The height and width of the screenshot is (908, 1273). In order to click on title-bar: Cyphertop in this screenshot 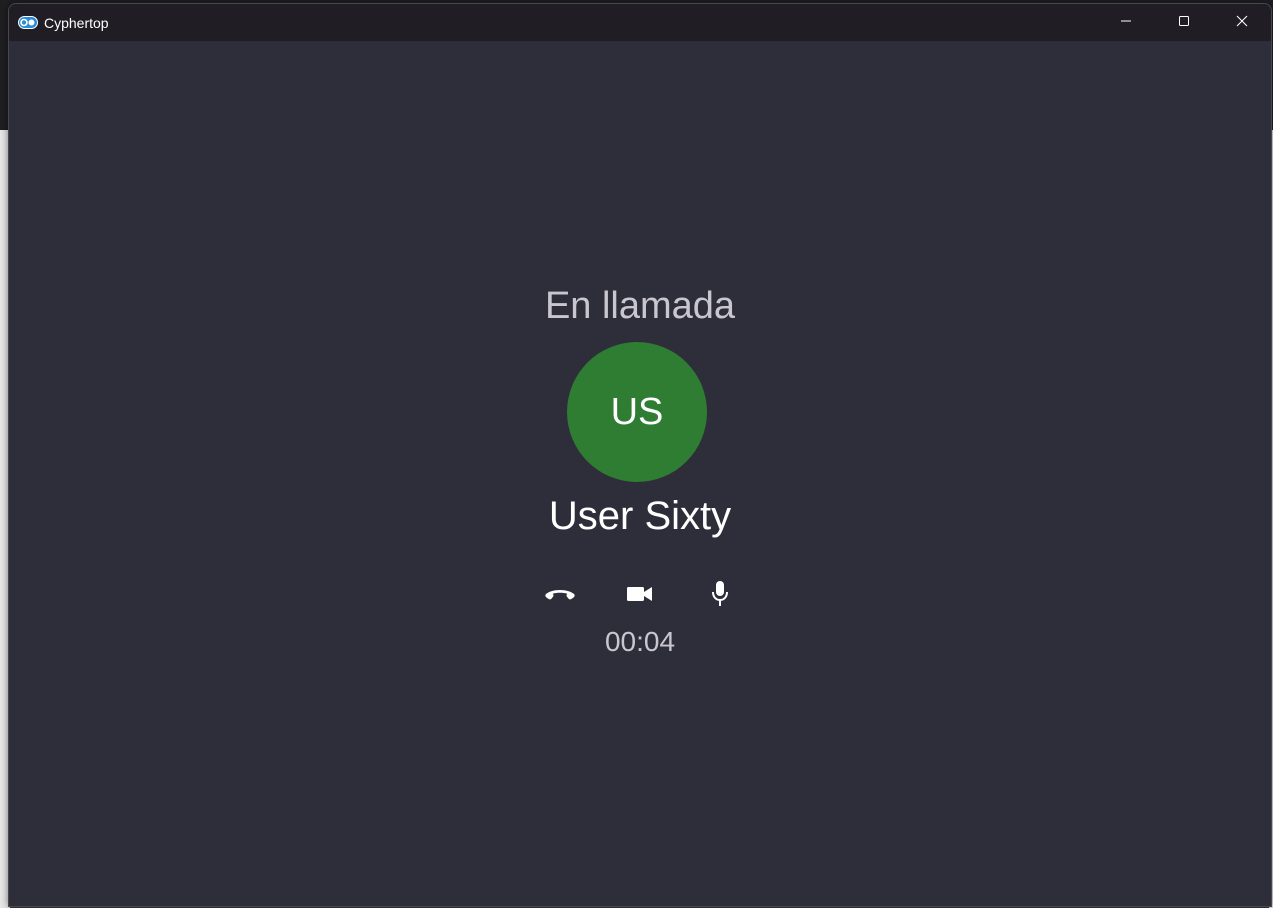, I will do `click(640, 22)`.